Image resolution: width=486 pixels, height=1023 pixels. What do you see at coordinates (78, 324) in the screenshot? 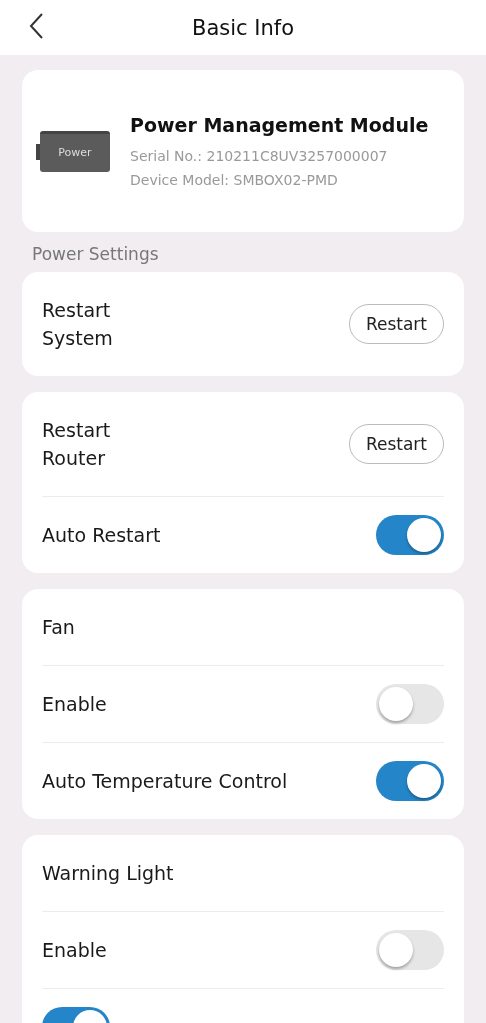
I see `setting-label: Restart System` at bounding box center [78, 324].